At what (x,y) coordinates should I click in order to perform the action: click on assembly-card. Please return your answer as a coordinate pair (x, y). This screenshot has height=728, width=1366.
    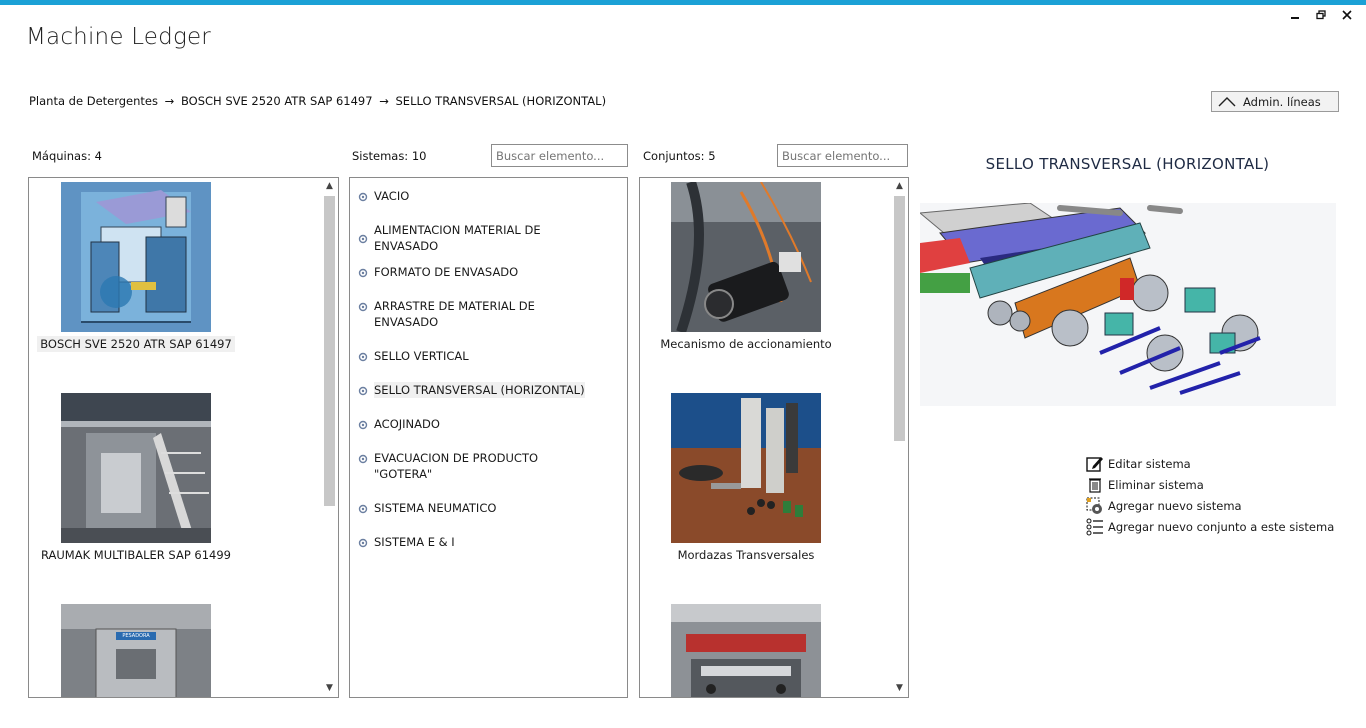
    Looking at the image, I should click on (746, 650).